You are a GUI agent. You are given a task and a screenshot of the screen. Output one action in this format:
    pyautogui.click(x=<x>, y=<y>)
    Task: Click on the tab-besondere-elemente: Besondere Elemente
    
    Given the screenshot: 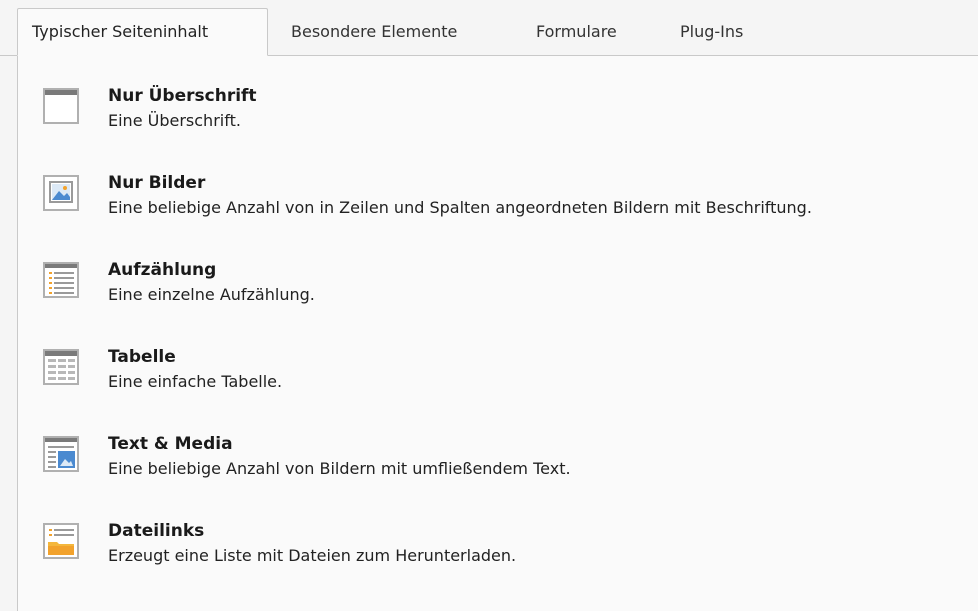 What is the action you would take?
    pyautogui.click(x=374, y=32)
    